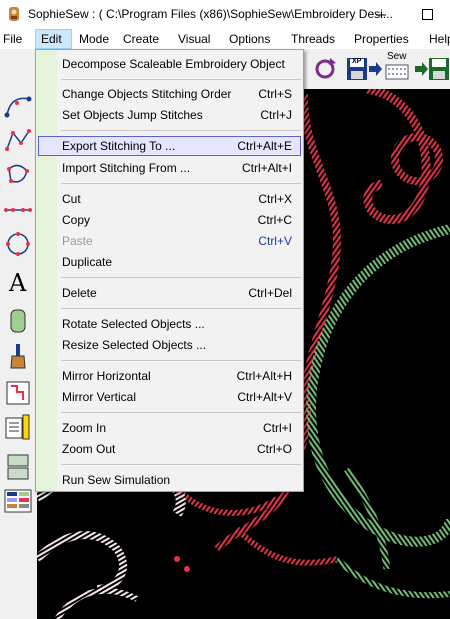 The width and height of the screenshot is (450, 619). I want to click on satin-column-icon, so click(18, 321).